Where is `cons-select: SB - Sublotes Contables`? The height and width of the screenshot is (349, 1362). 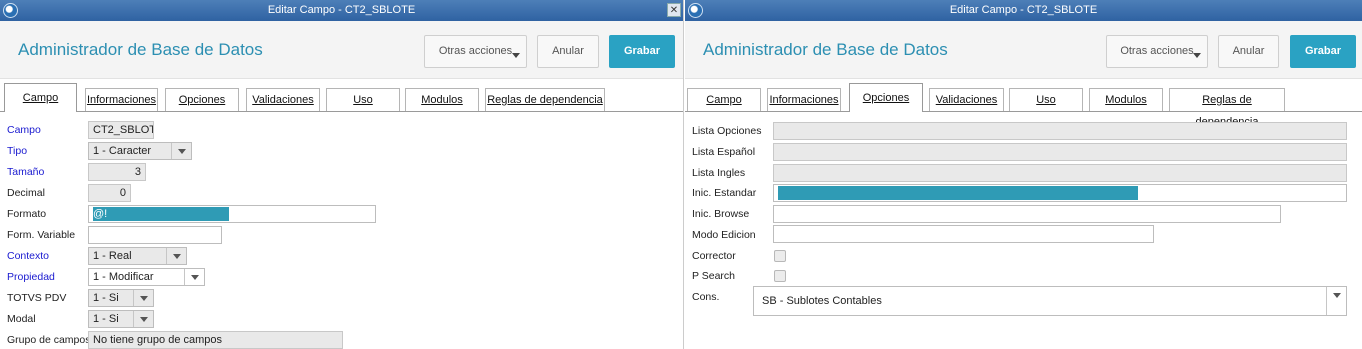 cons-select: SB - Sublotes Contables is located at coordinates (1050, 301).